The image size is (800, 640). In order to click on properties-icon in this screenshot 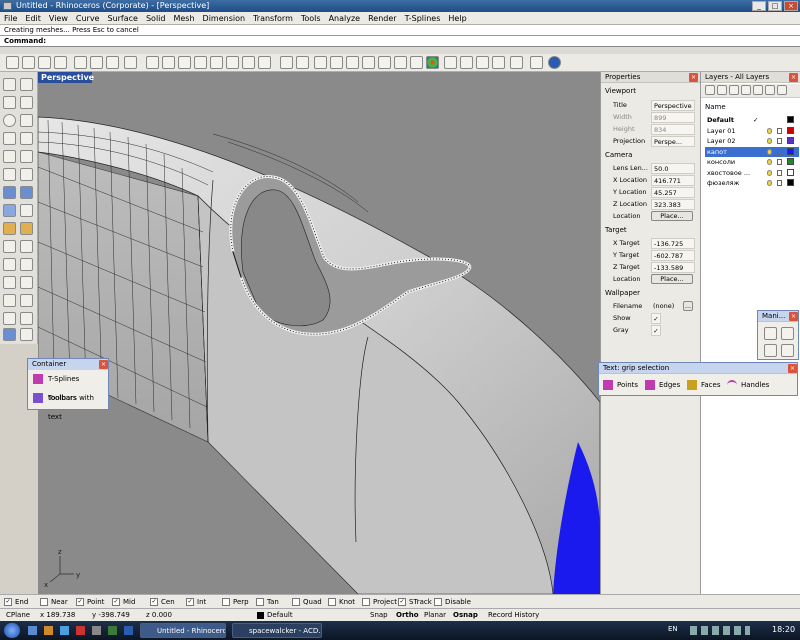, I will do `click(384, 62)`.